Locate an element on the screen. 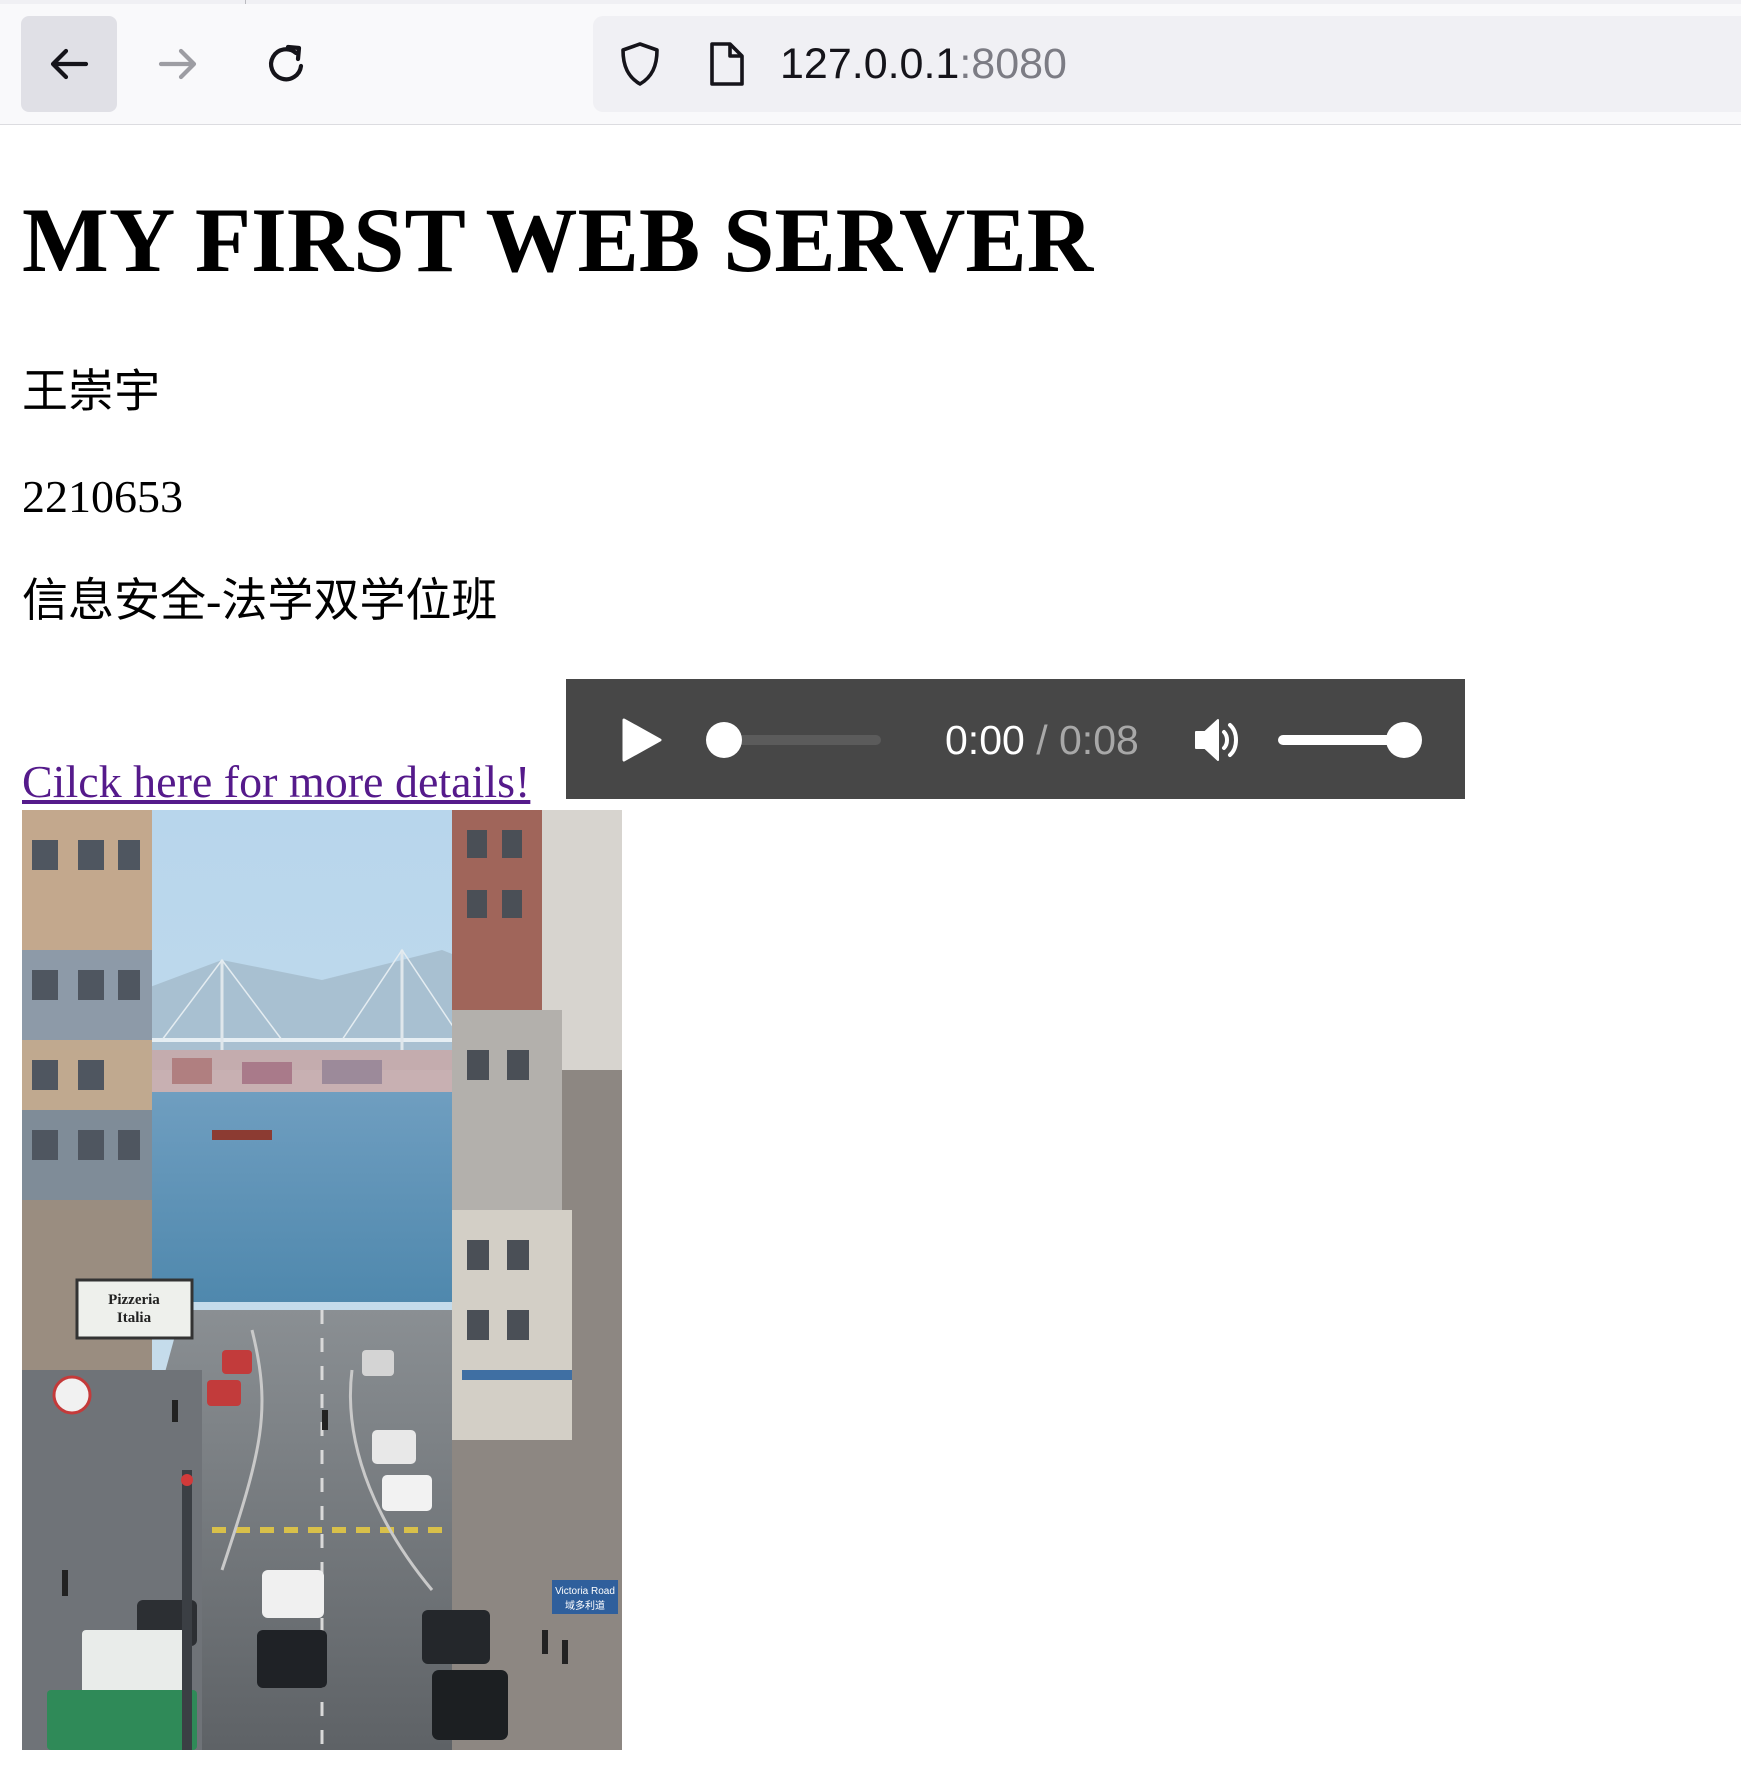 Image resolution: width=1741 pixels, height=1786 pixels. url-host: 127.0.0.1 is located at coordinates (870, 64).